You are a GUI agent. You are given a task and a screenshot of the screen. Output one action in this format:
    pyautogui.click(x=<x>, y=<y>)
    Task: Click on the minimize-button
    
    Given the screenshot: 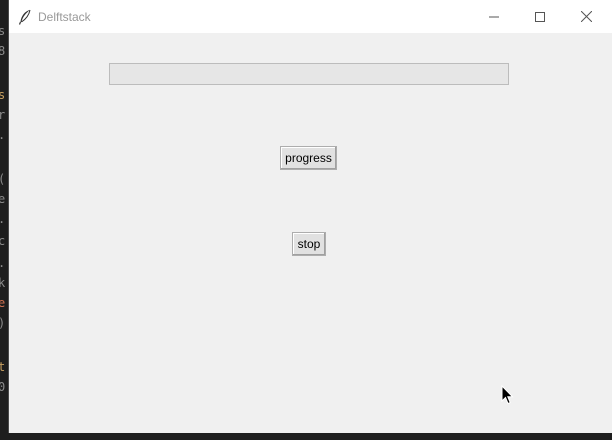 What is the action you would take?
    pyautogui.click(x=494, y=16)
    